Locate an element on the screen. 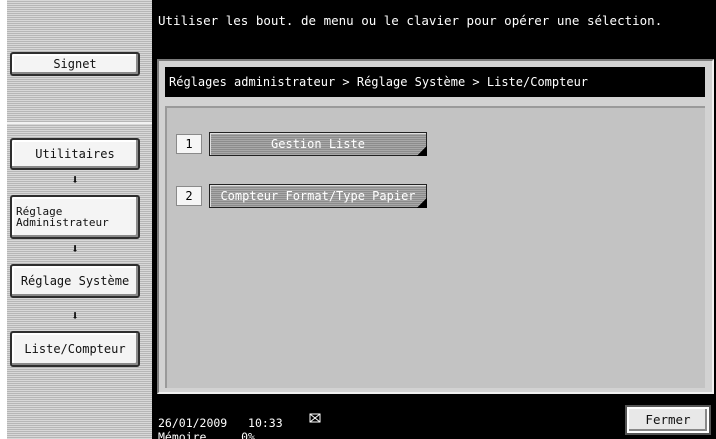 The width and height of the screenshot is (716, 439). admin-settings-button: Réglage Administrateur is located at coordinates (75, 217).